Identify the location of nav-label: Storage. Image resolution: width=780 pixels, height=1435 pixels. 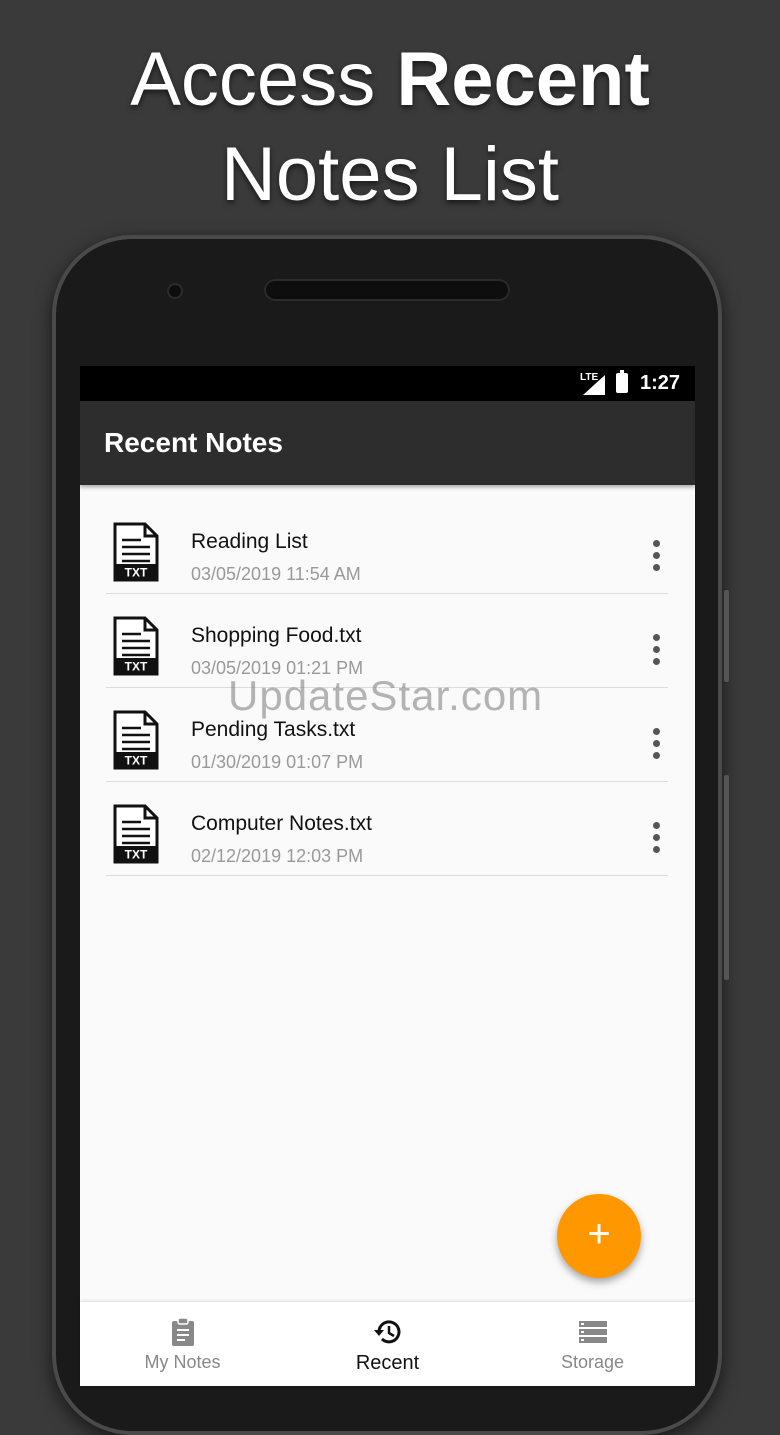
(592, 1362).